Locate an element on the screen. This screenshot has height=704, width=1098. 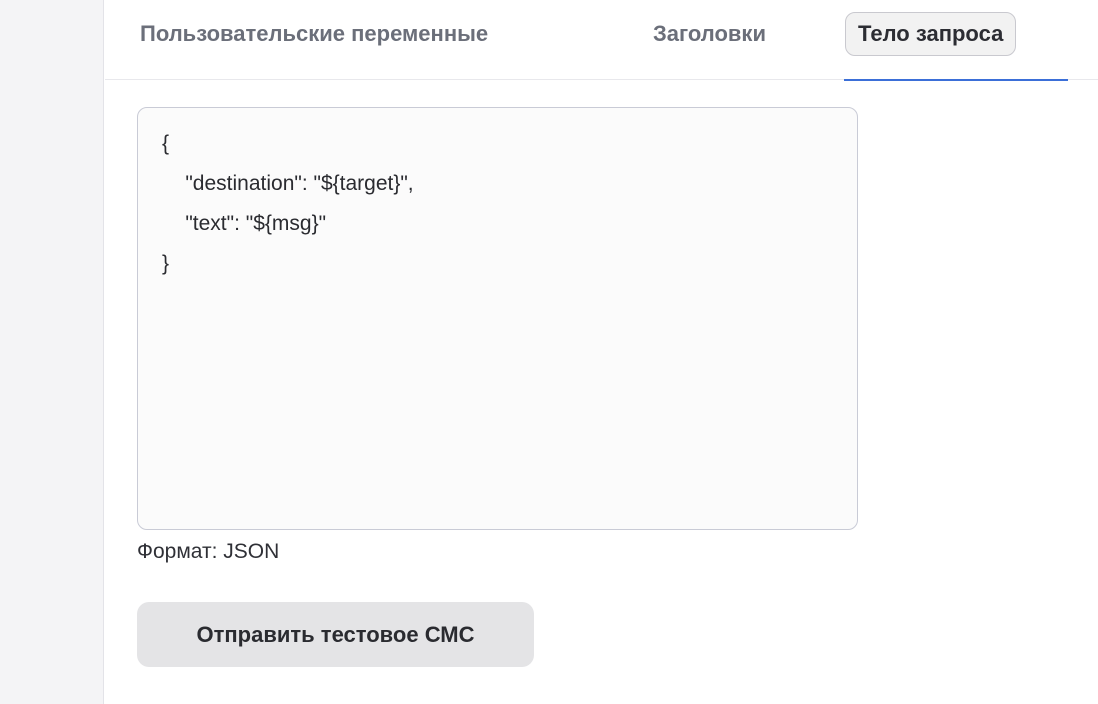
left-sidebar-gutter is located at coordinates (52, 352).